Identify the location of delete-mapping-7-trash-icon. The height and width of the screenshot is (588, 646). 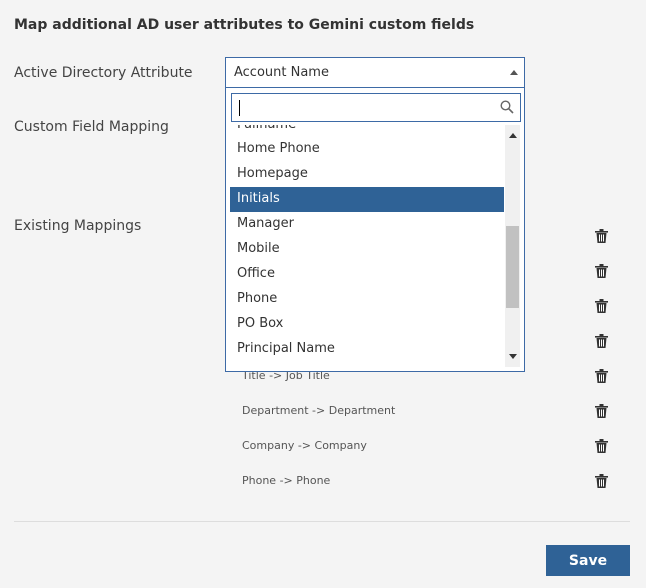
(601, 446).